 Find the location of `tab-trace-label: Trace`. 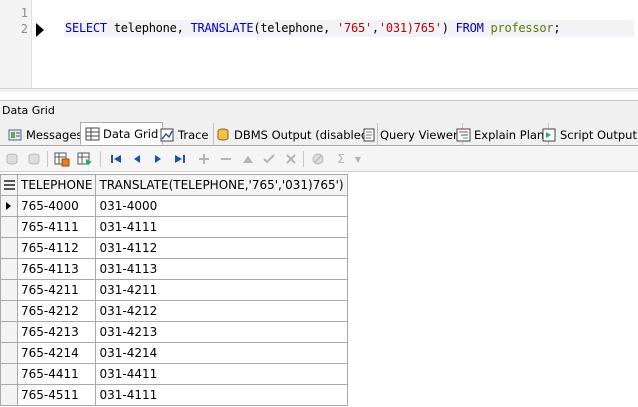

tab-trace-label: Trace is located at coordinates (193, 134).